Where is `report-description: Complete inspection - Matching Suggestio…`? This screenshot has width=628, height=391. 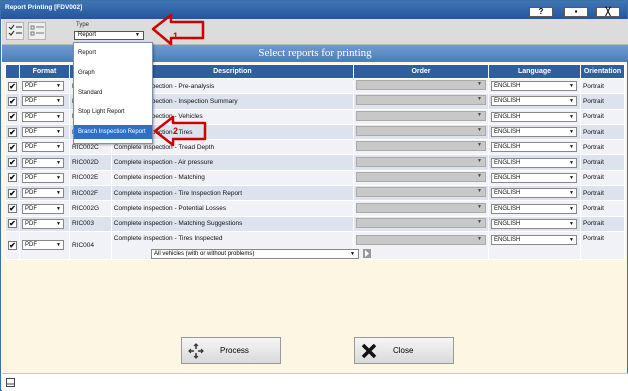
report-description: Complete inspection - Matching Suggestio… is located at coordinates (232, 223).